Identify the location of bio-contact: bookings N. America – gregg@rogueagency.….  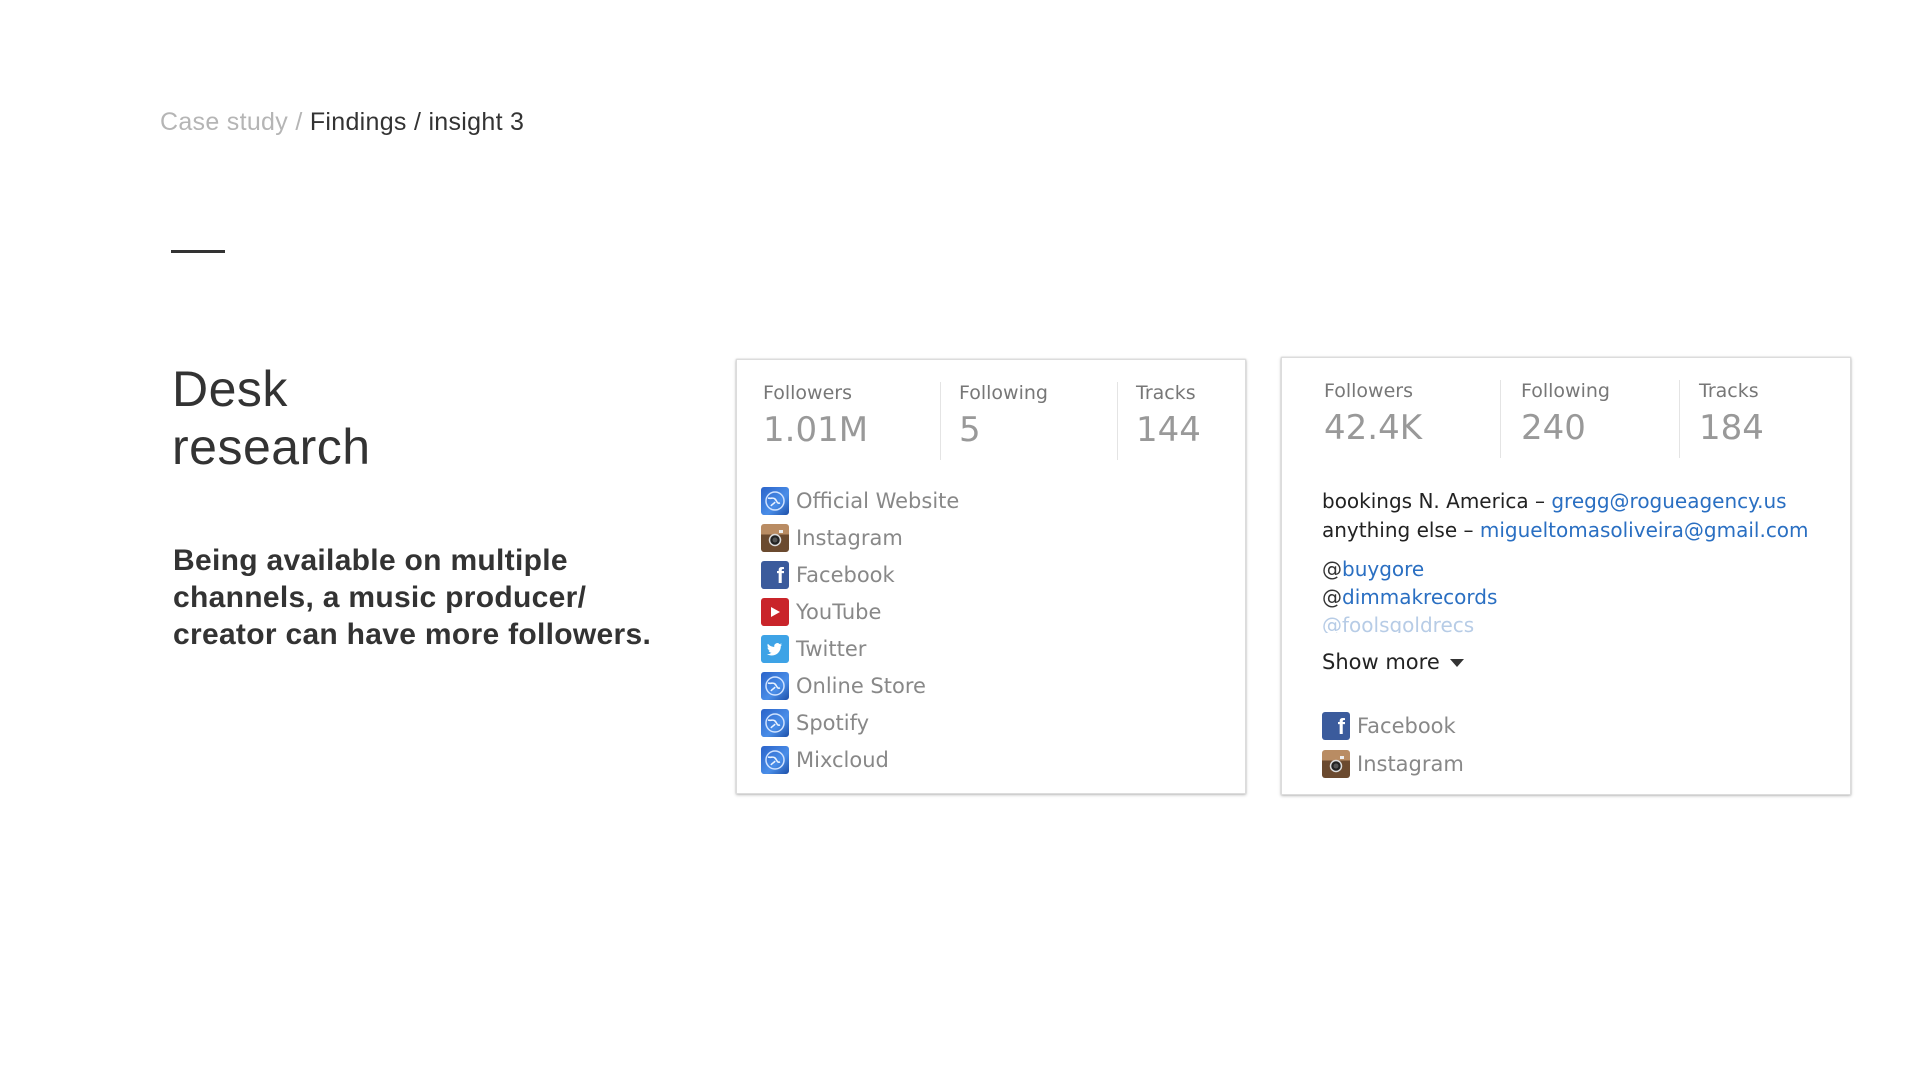
(1565, 516).